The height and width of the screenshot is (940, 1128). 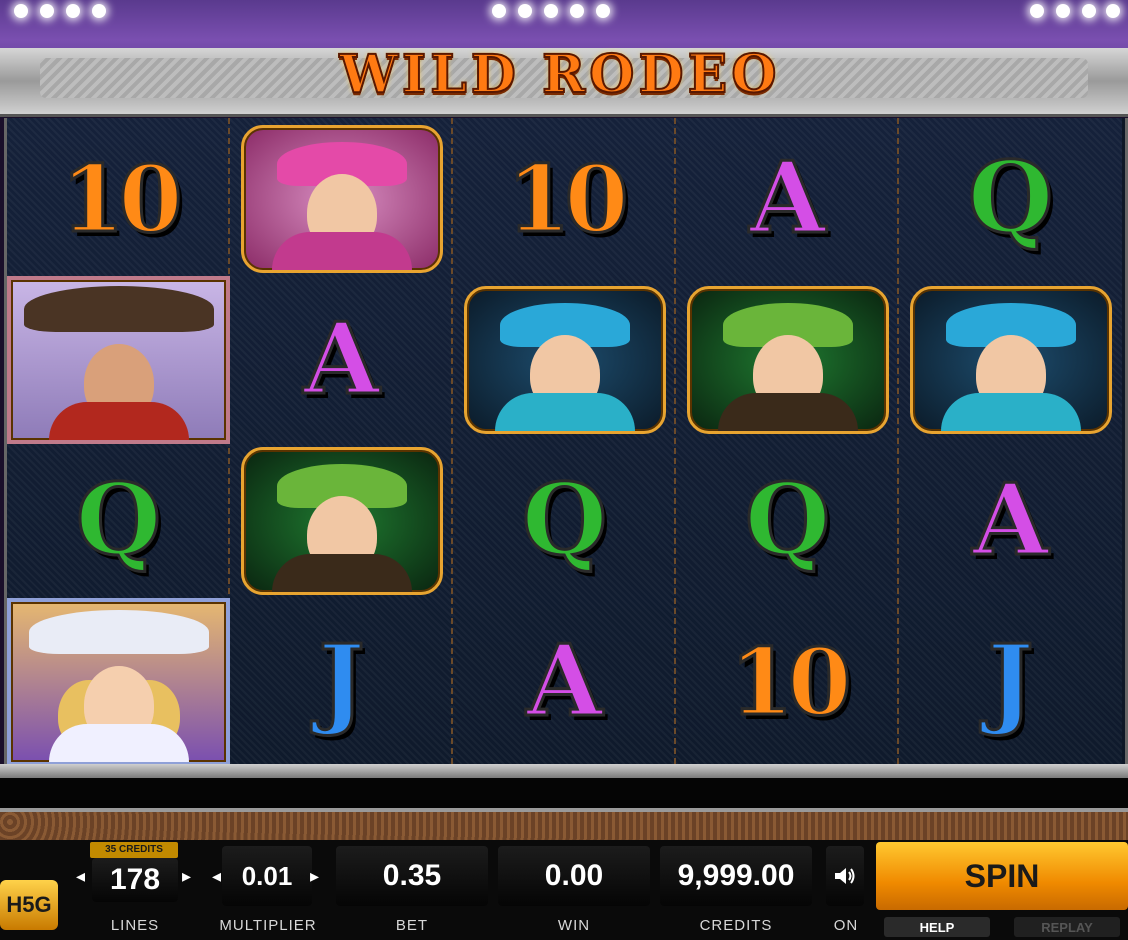 What do you see at coordinates (216, 876) in the screenshot?
I see `multiplier-decrease-button: ◂` at bounding box center [216, 876].